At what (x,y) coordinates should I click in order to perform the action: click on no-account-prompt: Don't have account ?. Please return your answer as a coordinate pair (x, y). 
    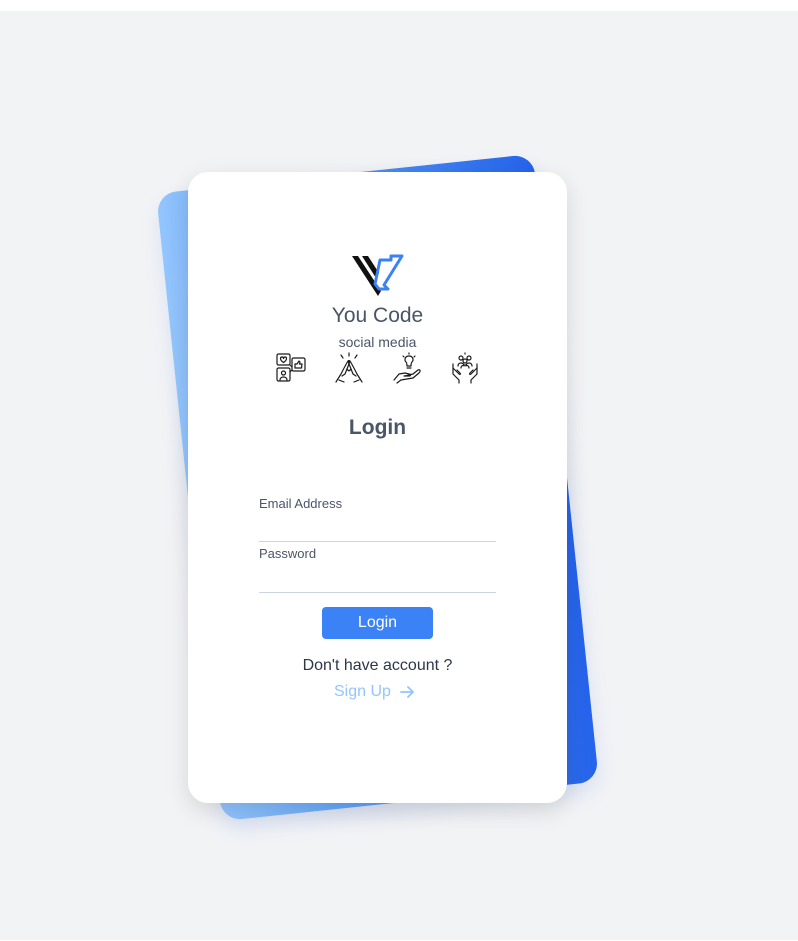
    Looking at the image, I should click on (377, 665).